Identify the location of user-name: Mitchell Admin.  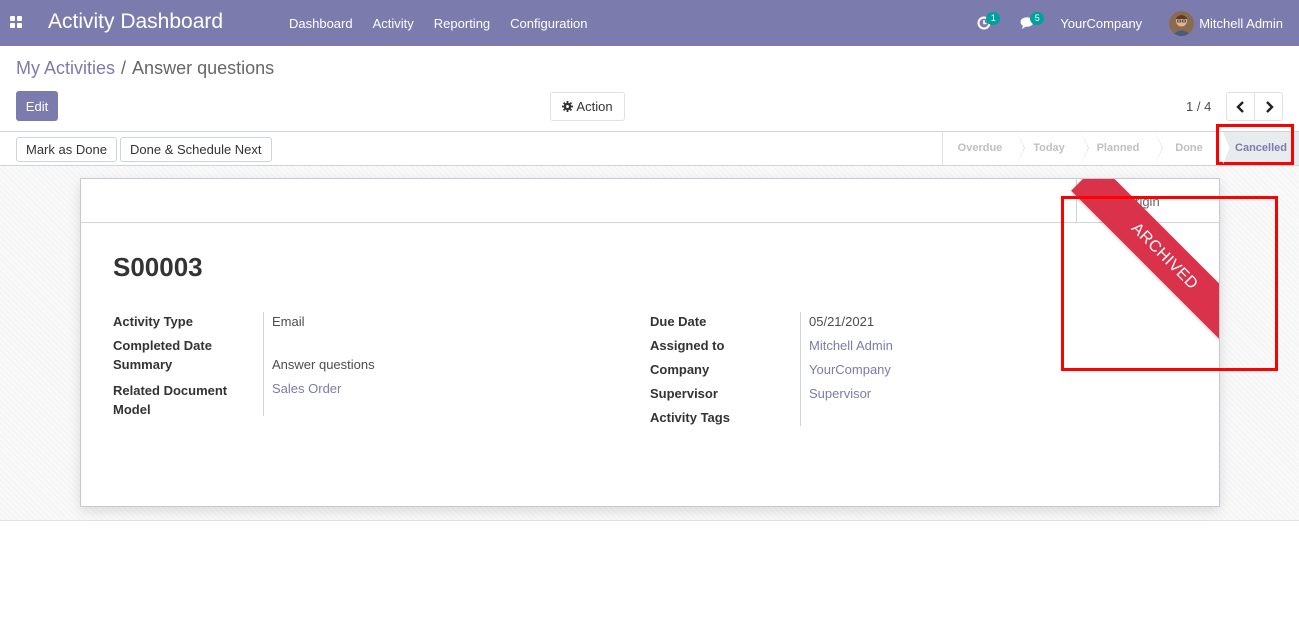
(1241, 23).